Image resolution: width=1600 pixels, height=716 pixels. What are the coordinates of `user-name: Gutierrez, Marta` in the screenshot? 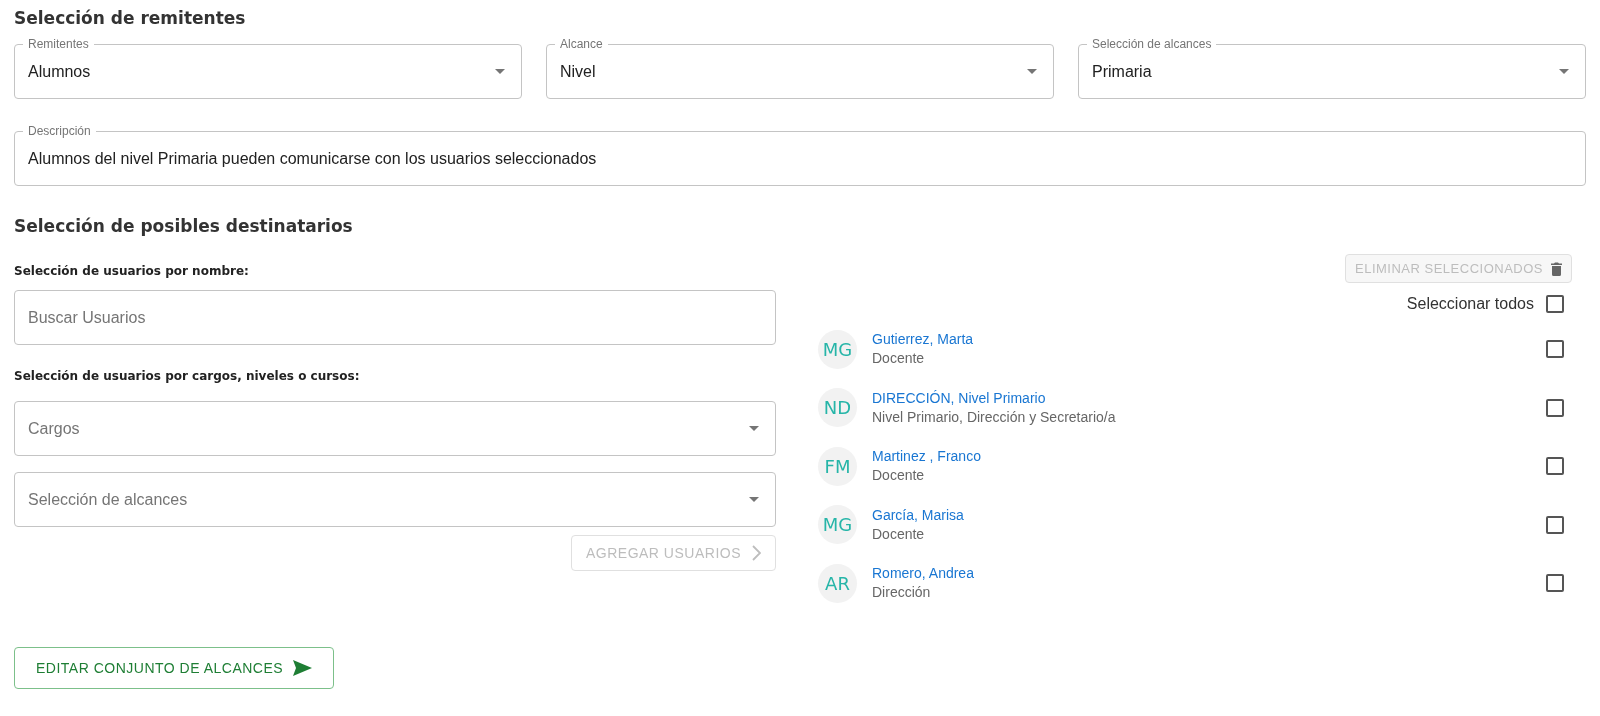 It's located at (1209, 340).